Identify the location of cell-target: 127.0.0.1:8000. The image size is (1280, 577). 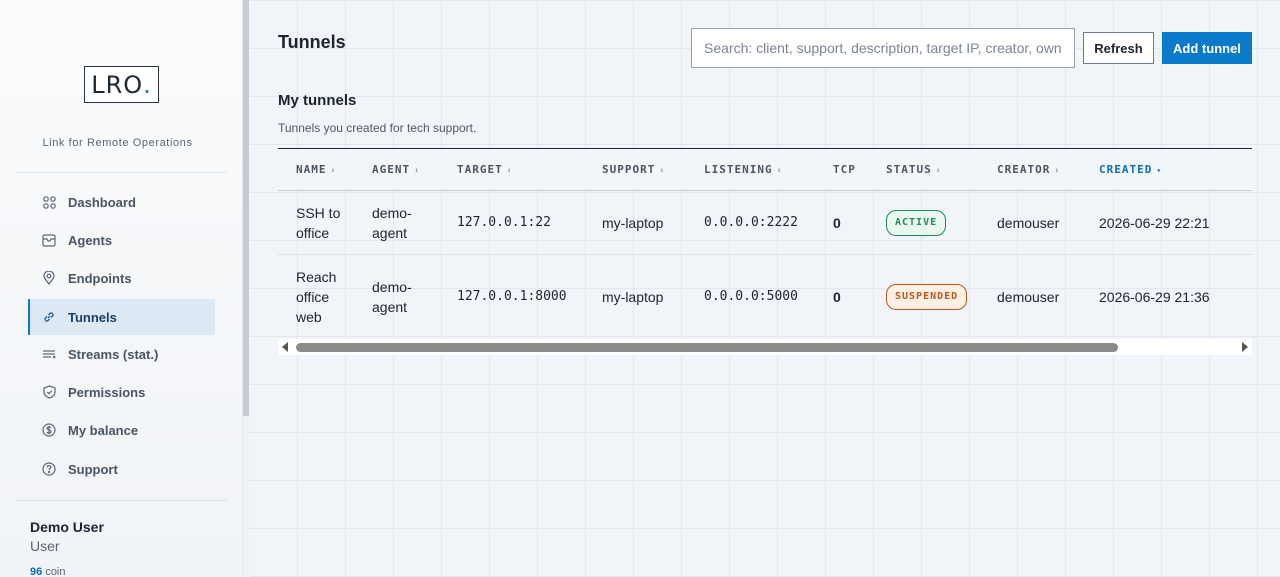
(512, 296).